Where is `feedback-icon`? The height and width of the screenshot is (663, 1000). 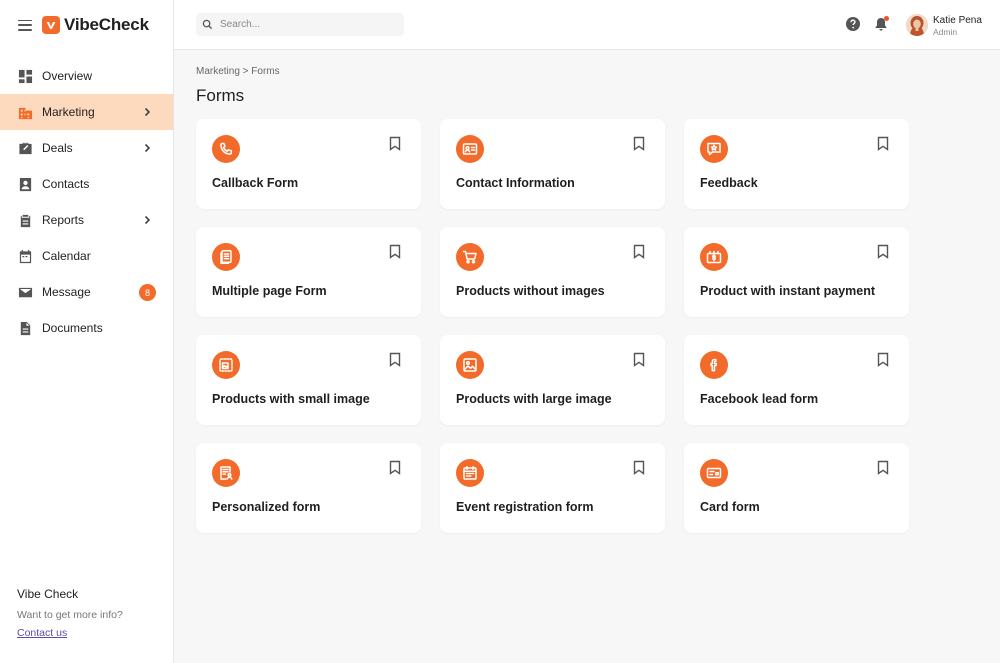 feedback-icon is located at coordinates (714, 149).